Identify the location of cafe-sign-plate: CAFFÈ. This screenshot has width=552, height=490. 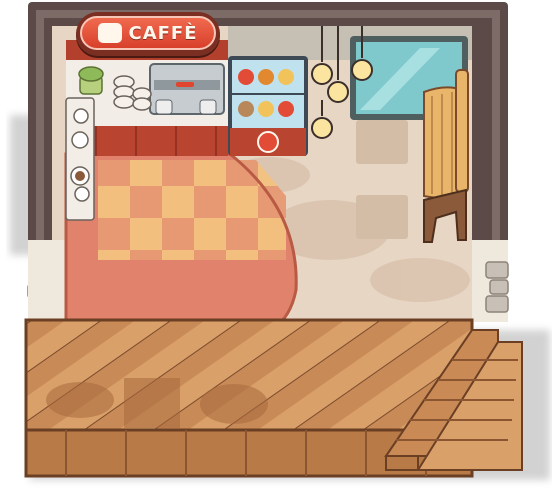
(148, 33).